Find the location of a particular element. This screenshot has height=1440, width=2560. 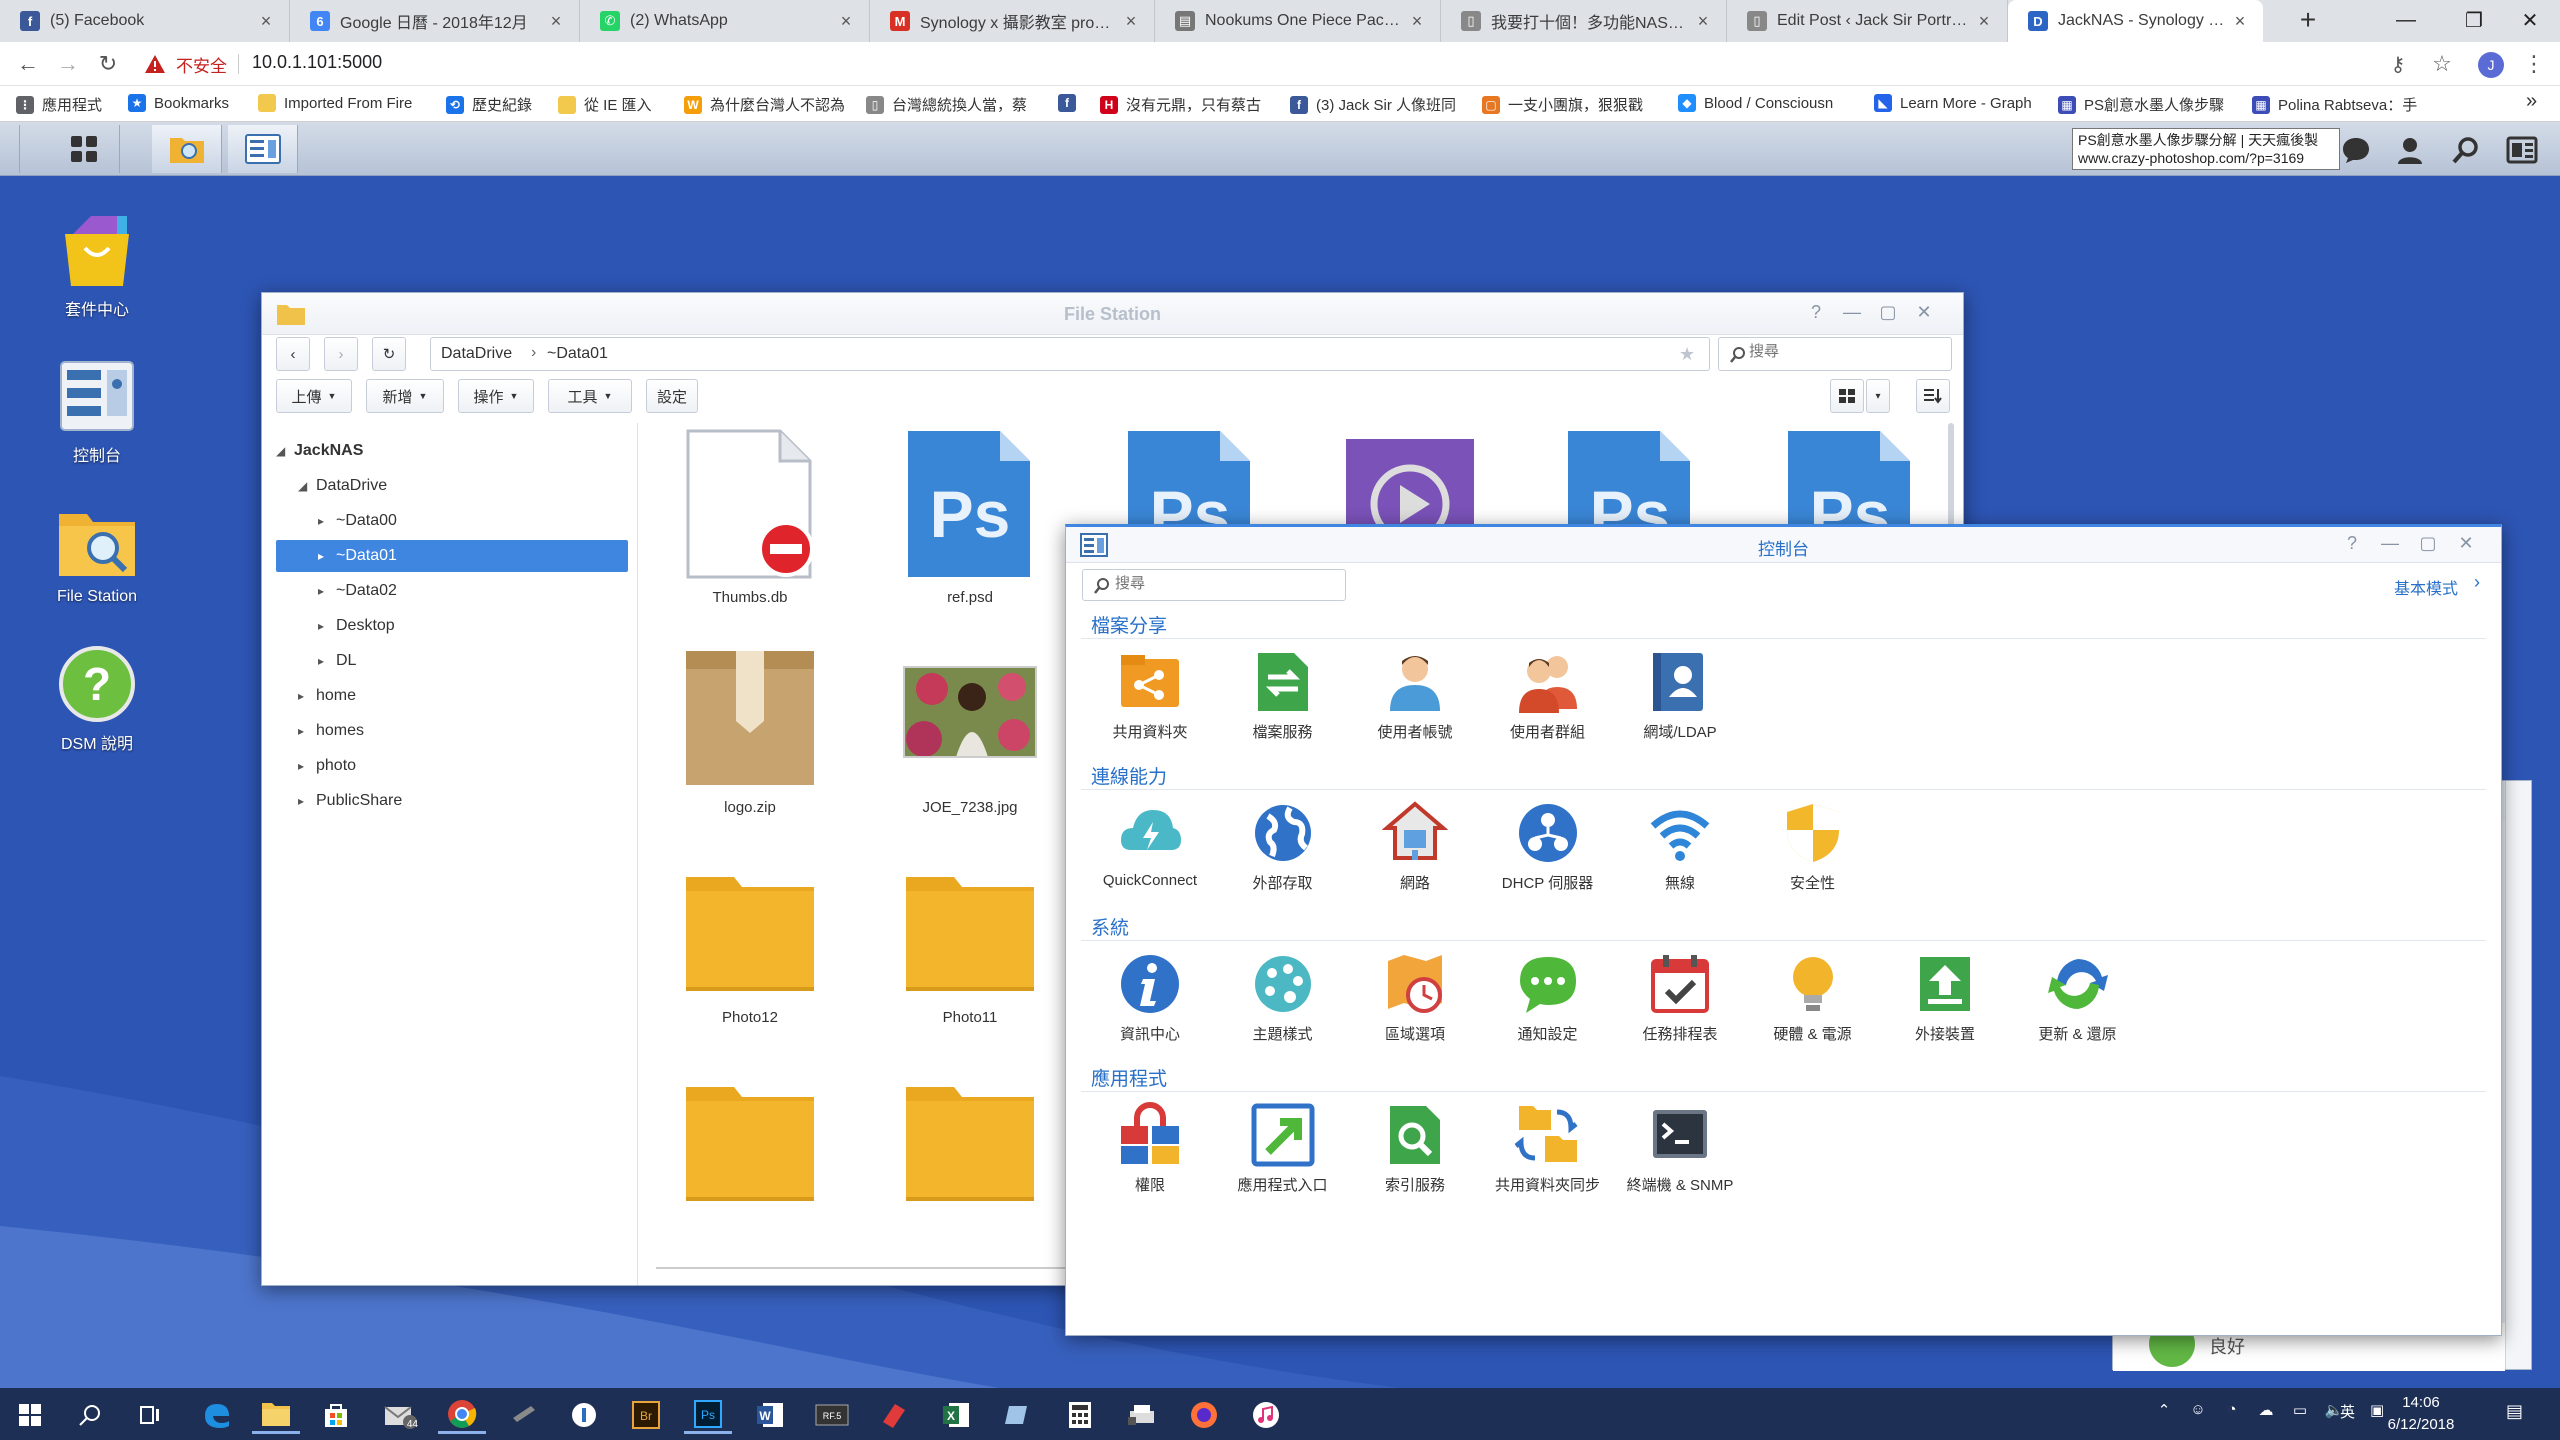

tree-item: ◢ JackNAS is located at coordinates (447, 451).